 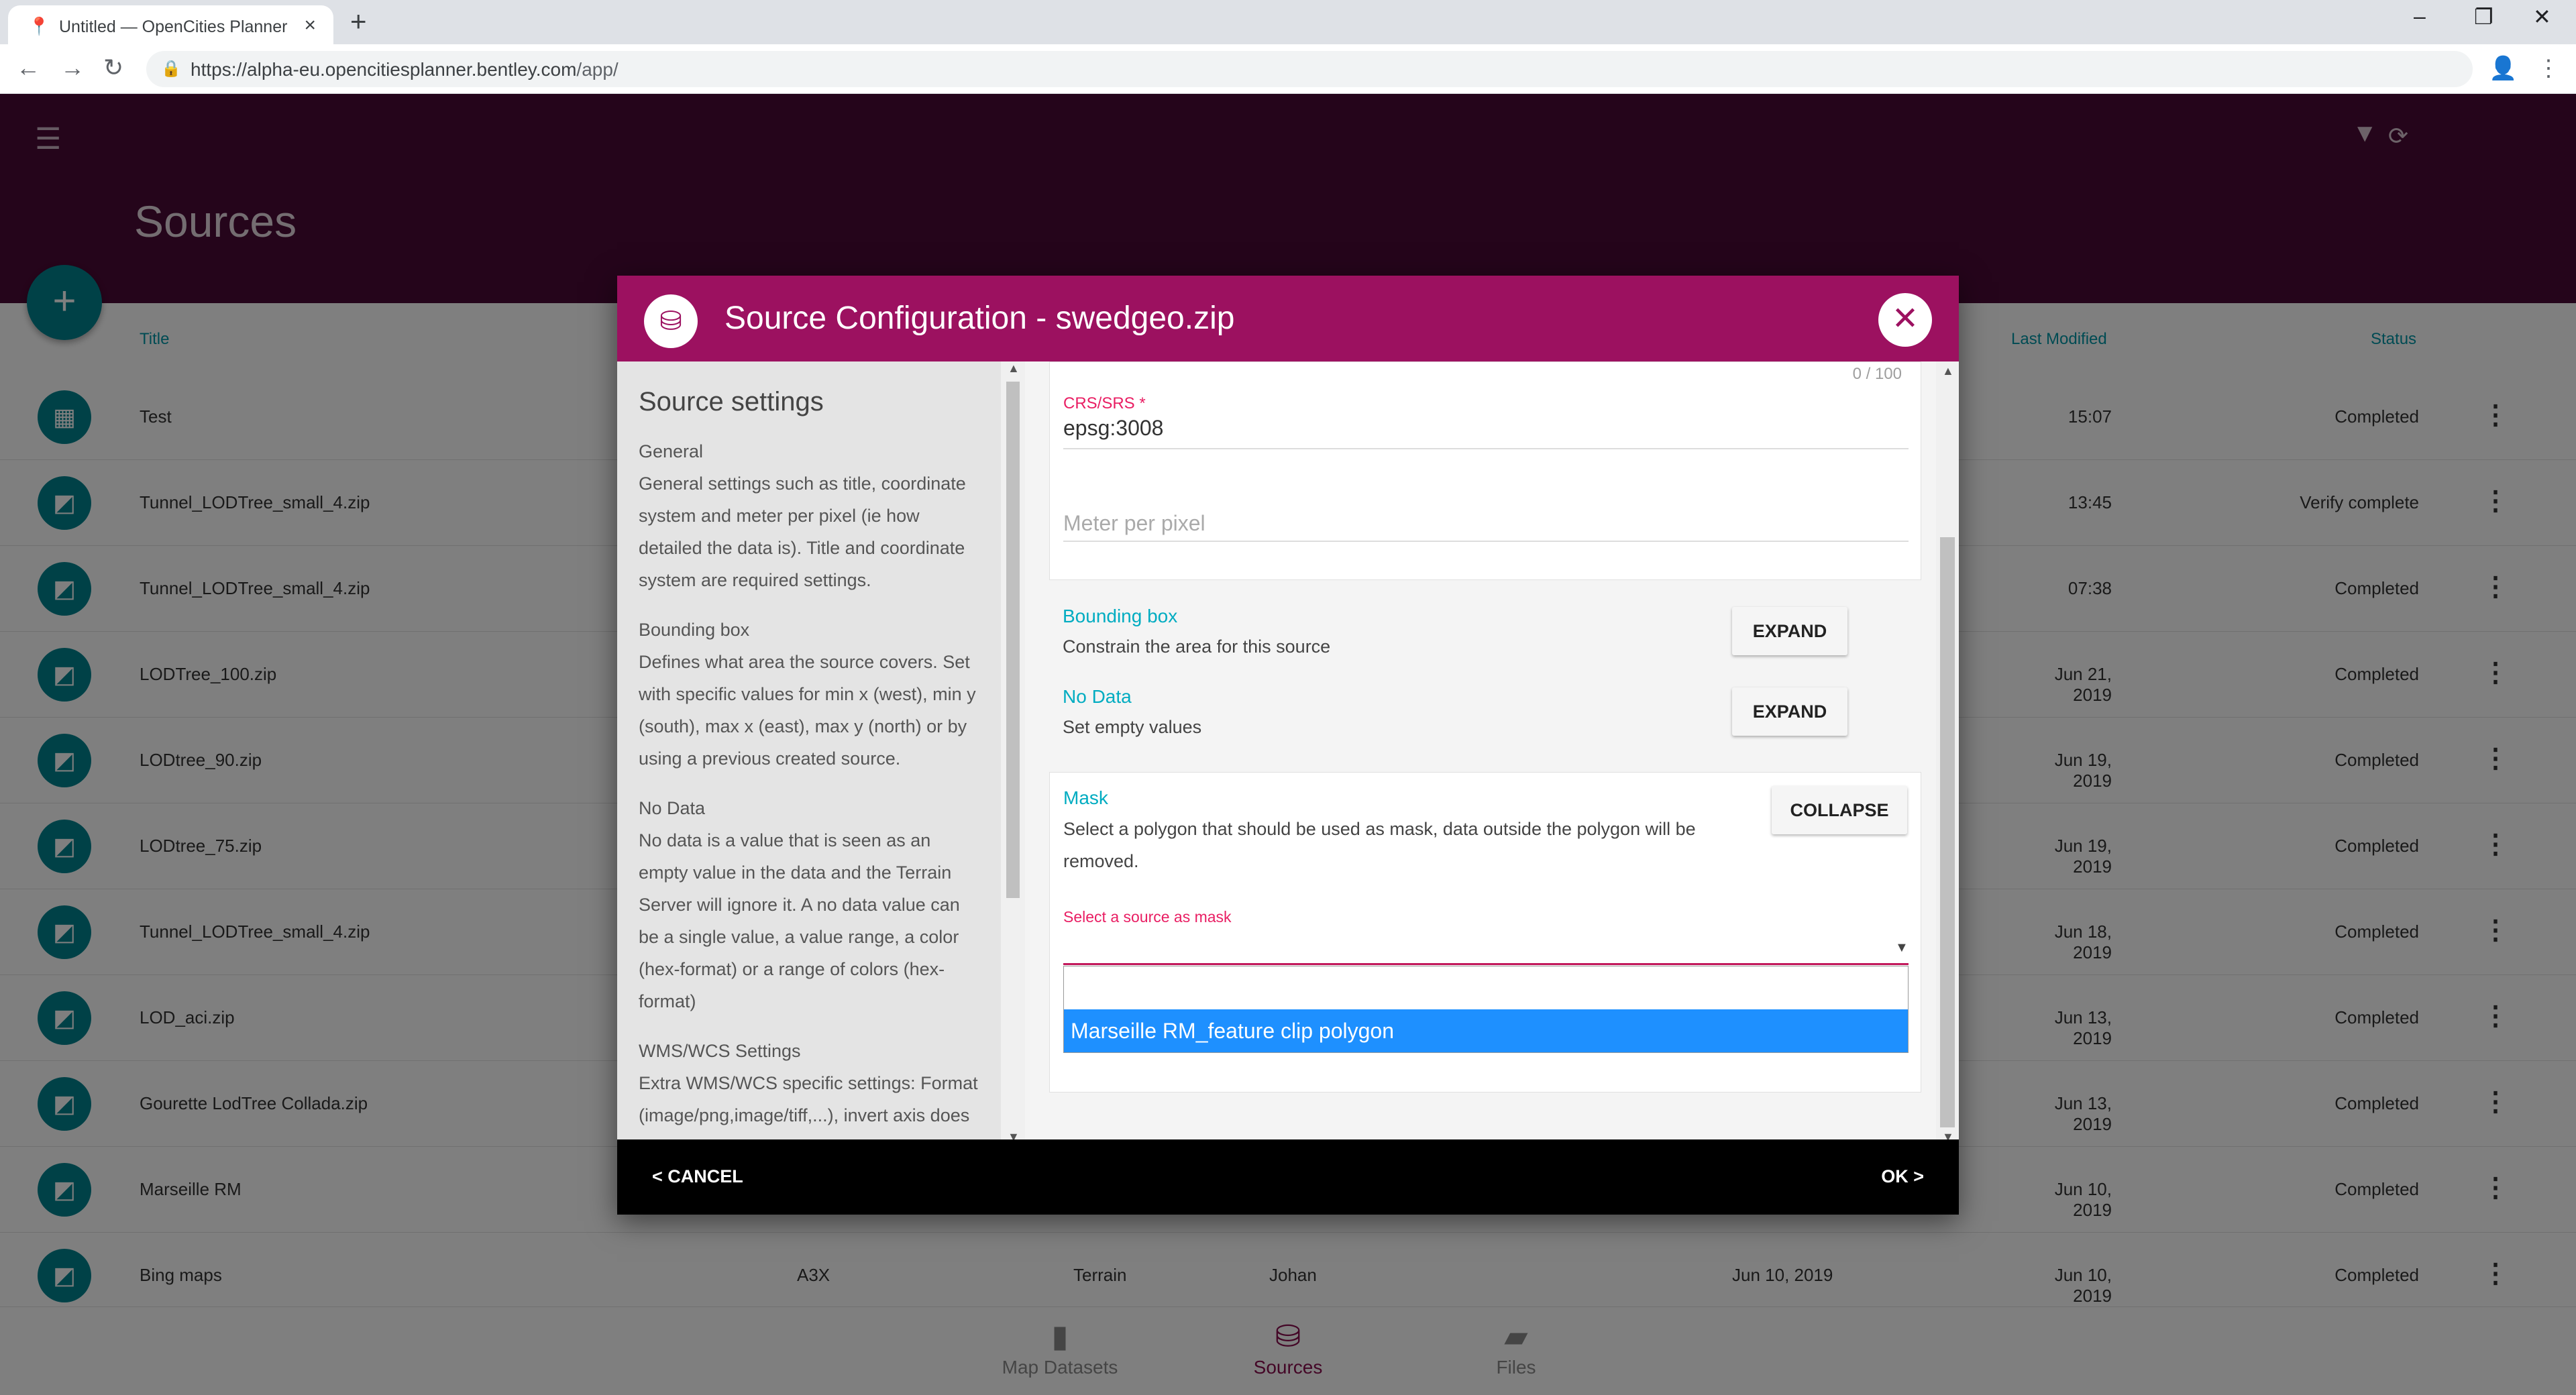 What do you see at coordinates (1486, 448) in the screenshot?
I see `crs-underline` at bounding box center [1486, 448].